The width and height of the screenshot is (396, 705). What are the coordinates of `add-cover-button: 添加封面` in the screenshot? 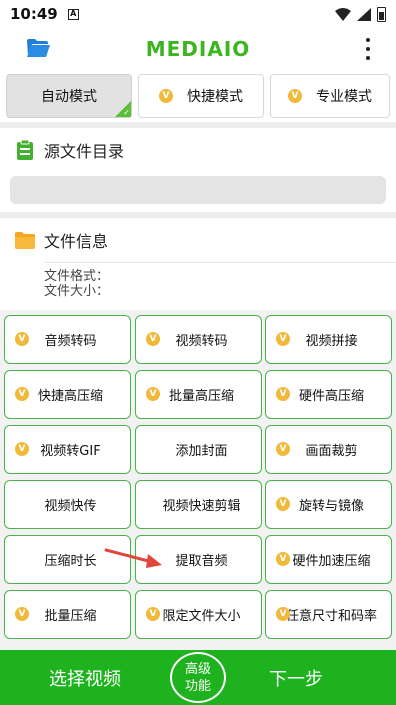 It's located at (198, 449).